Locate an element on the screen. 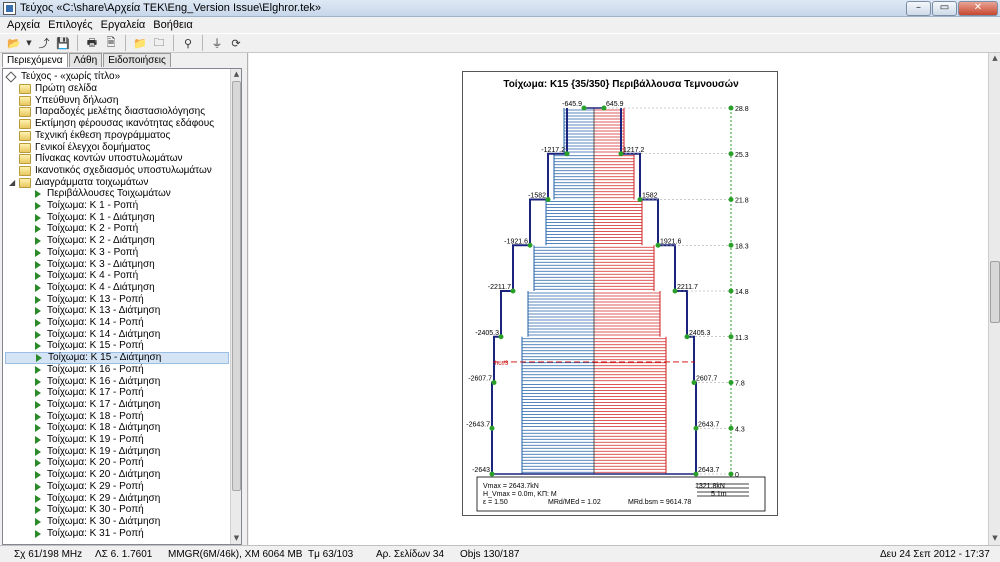 This screenshot has height=562, width=1000. toolbar-separator is located at coordinates (202, 43).